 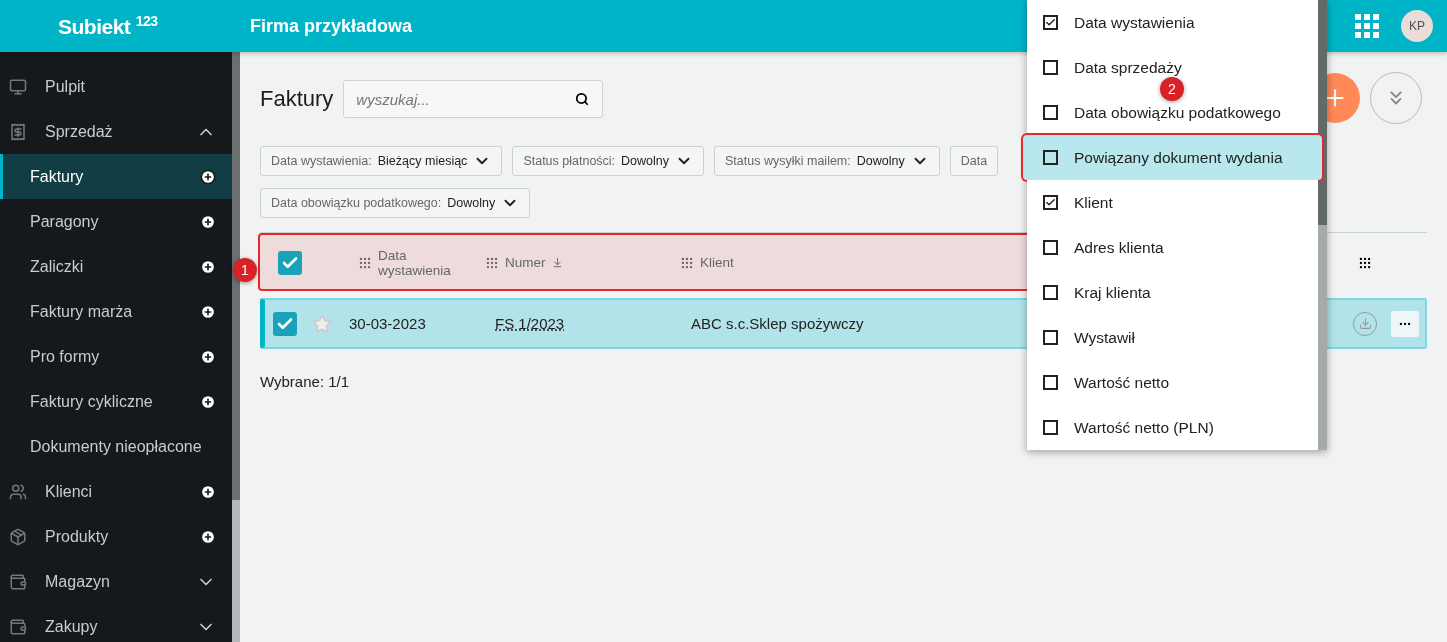 I want to click on menu-item: Data wystawienia, so click(x=1172, y=22).